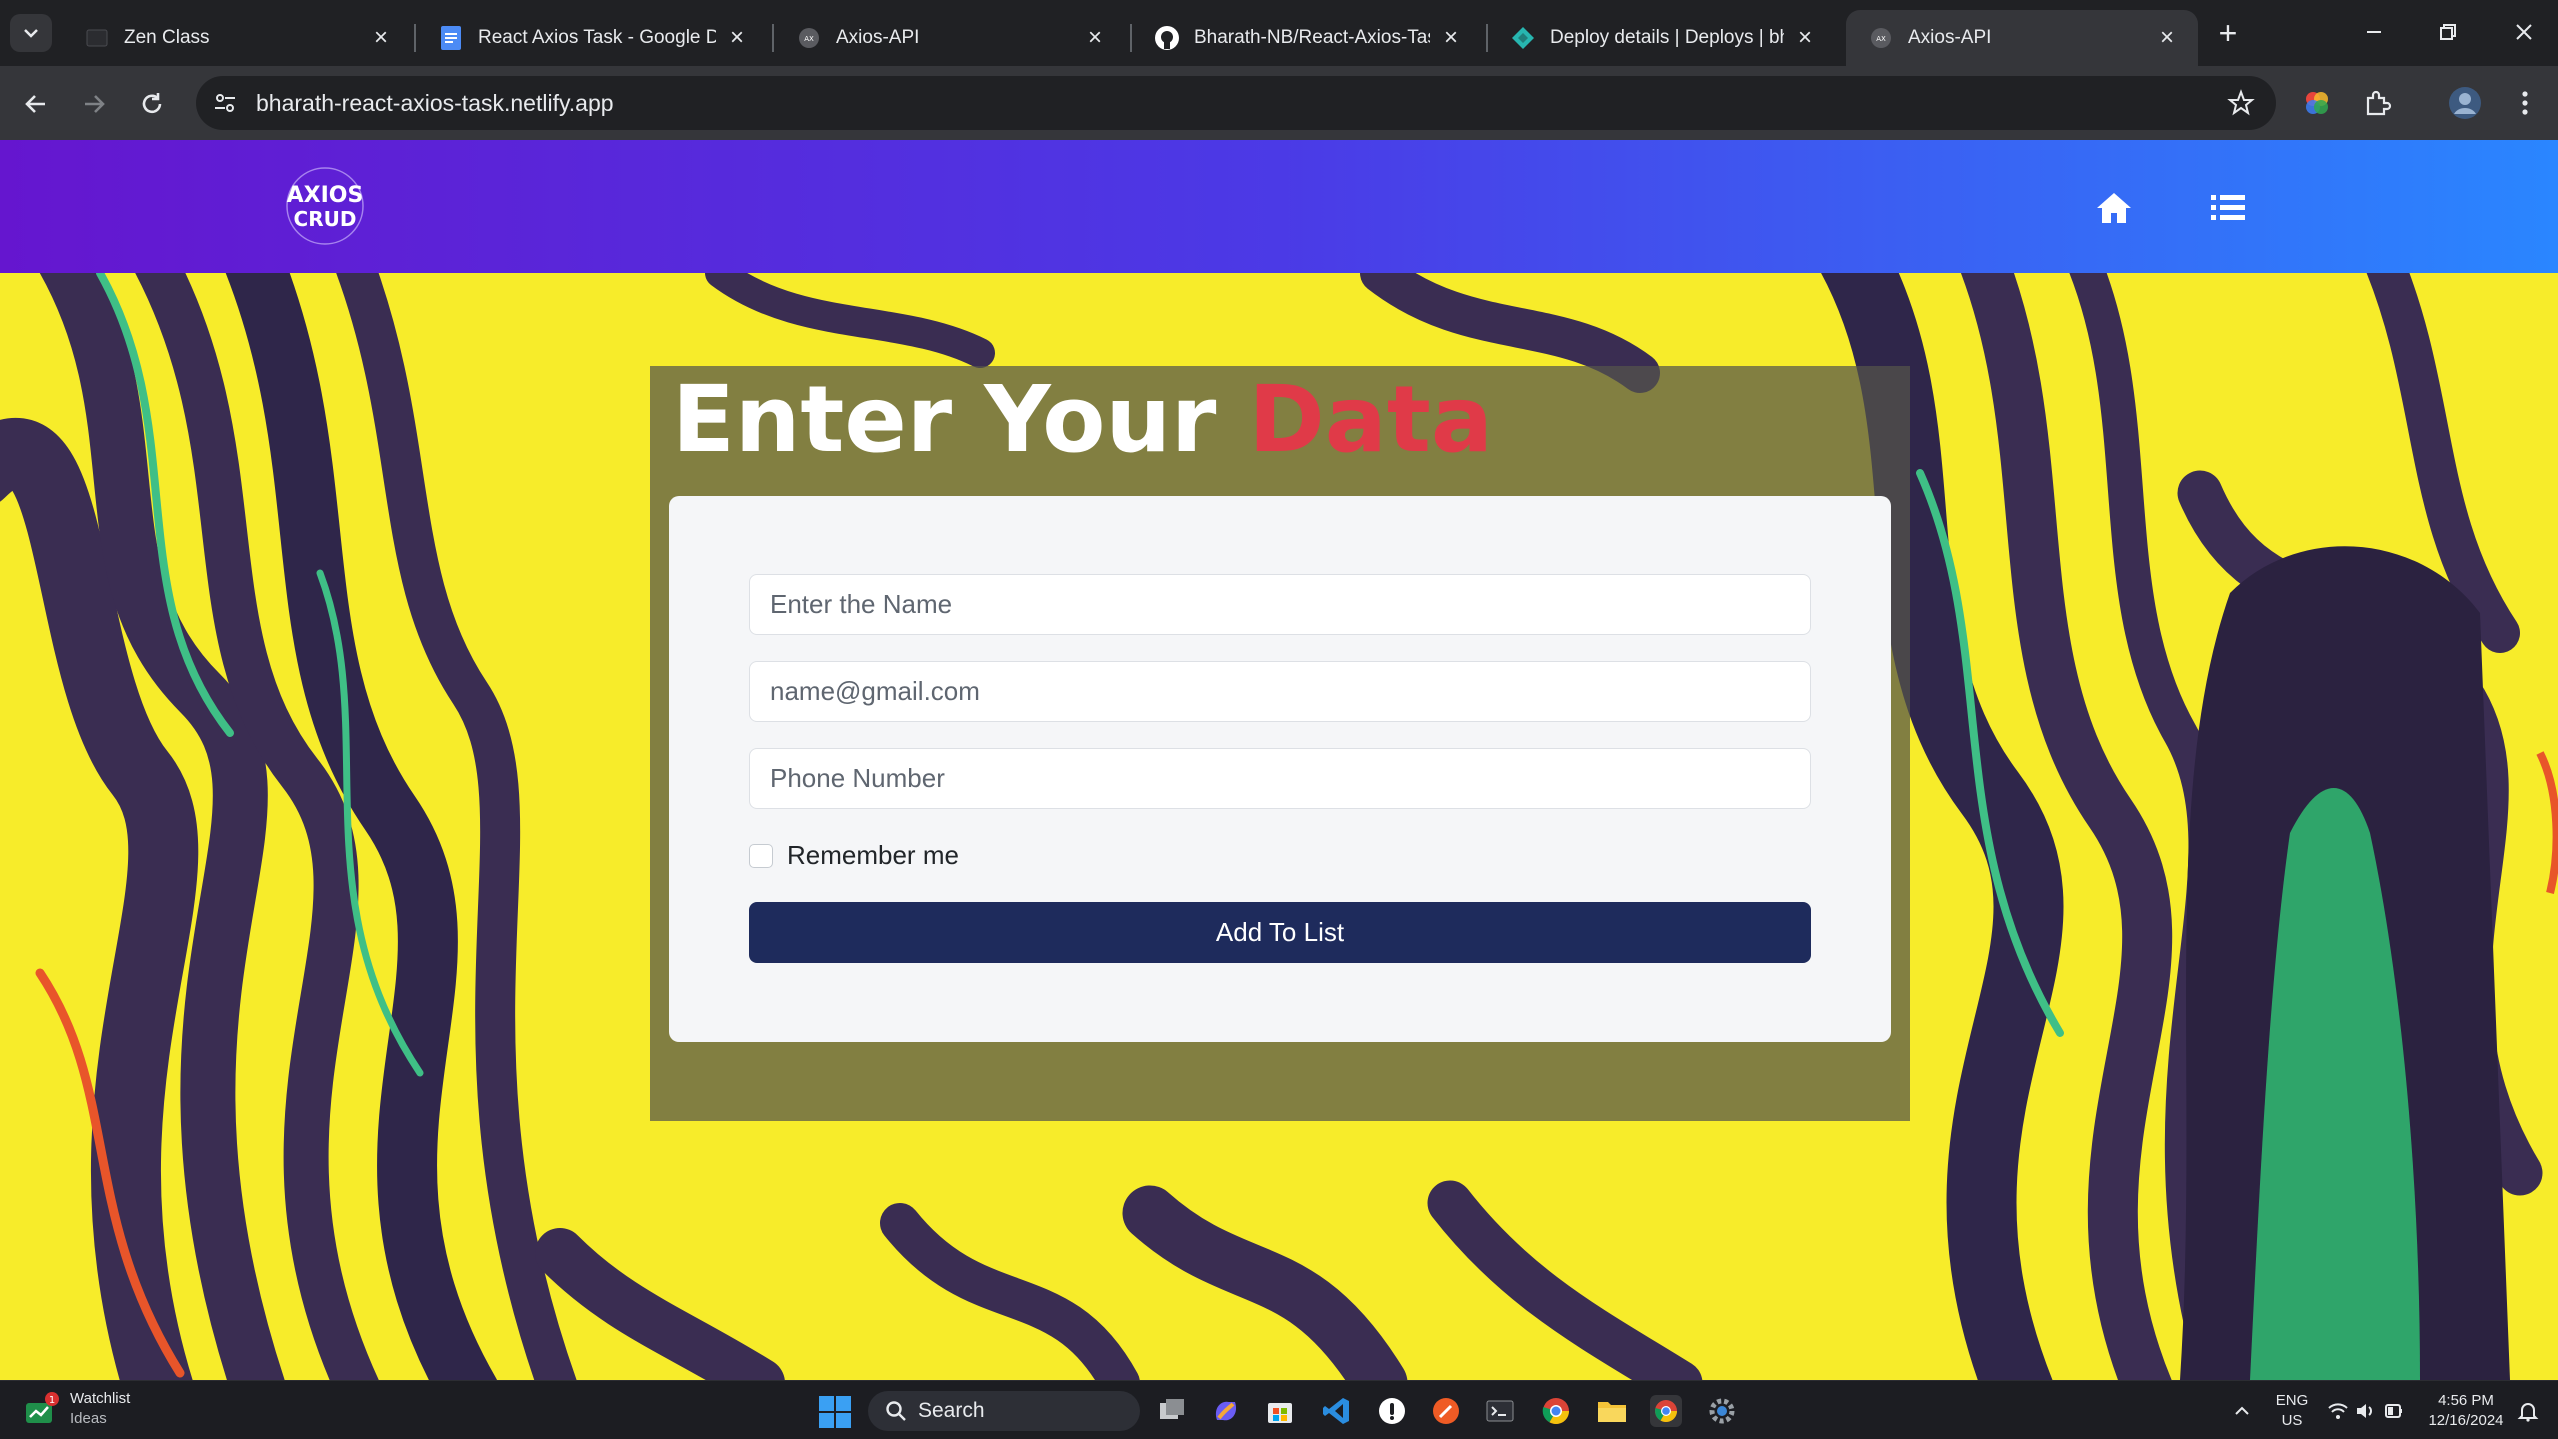 The height and width of the screenshot is (1439, 2558). Describe the element at coordinates (944, 419) in the screenshot. I see `title-white-part: Enter Your` at that location.